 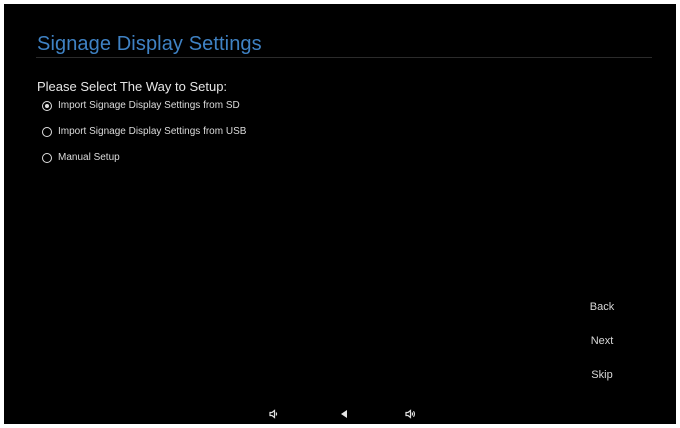 What do you see at coordinates (410, 414) in the screenshot?
I see `volume-up-icon` at bounding box center [410, 414].